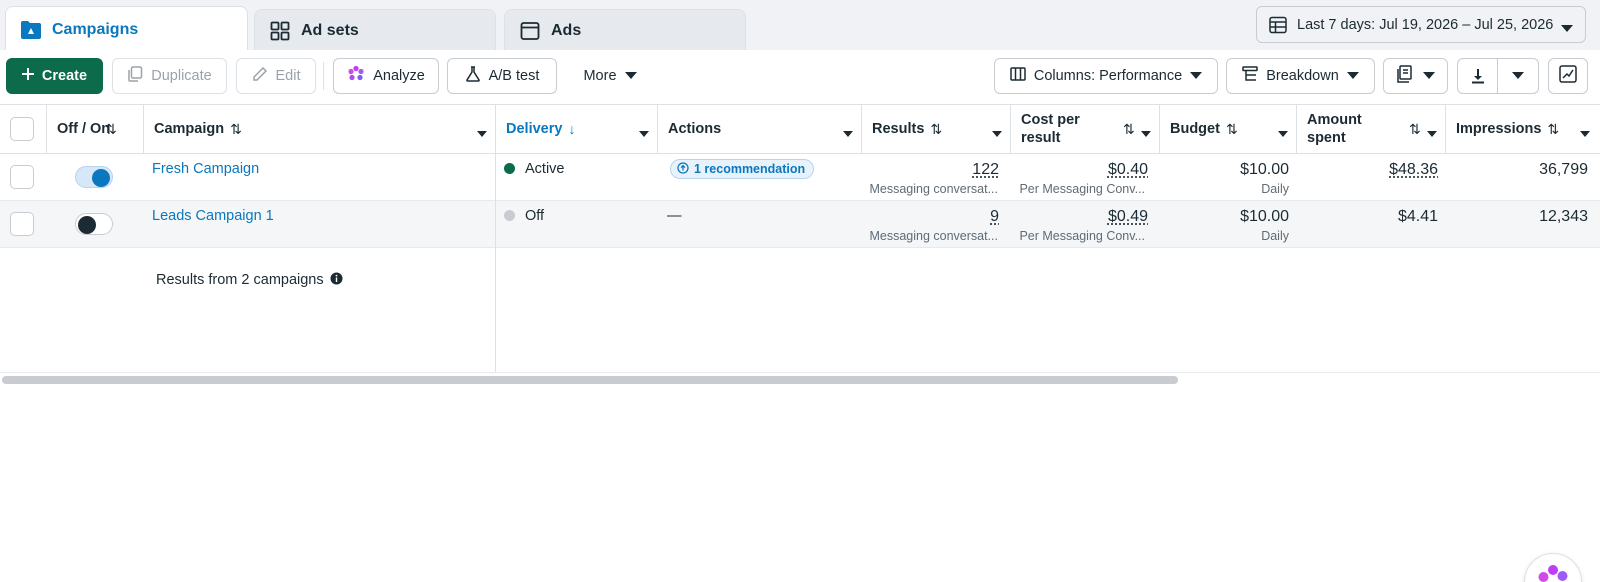 Image resolution: width=1600 pixels, height=582 pixels. Describe the element at coordinates (1195, 129) in the screenshot. I see `budget-header-label: Budget` at that location.